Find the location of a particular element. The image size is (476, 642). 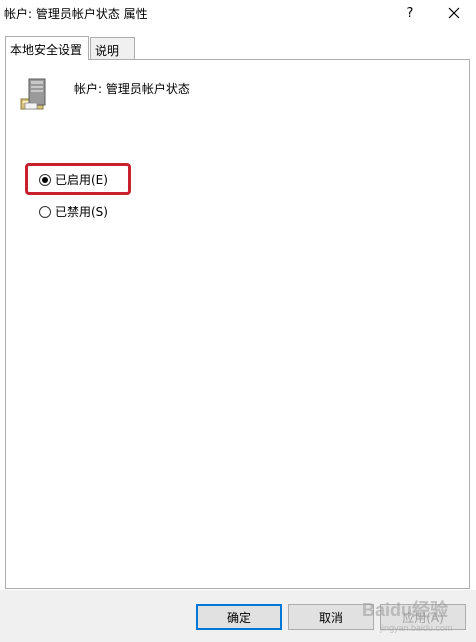

enabled-option: 已启用(E) is located at coordinates (73, 179).